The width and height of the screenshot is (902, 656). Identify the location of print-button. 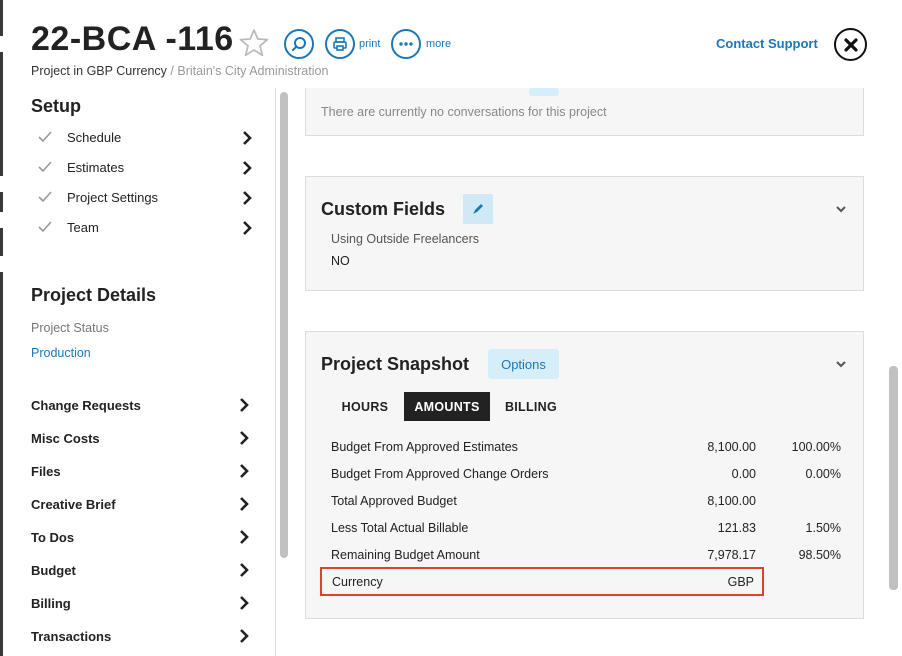
(340, 44).